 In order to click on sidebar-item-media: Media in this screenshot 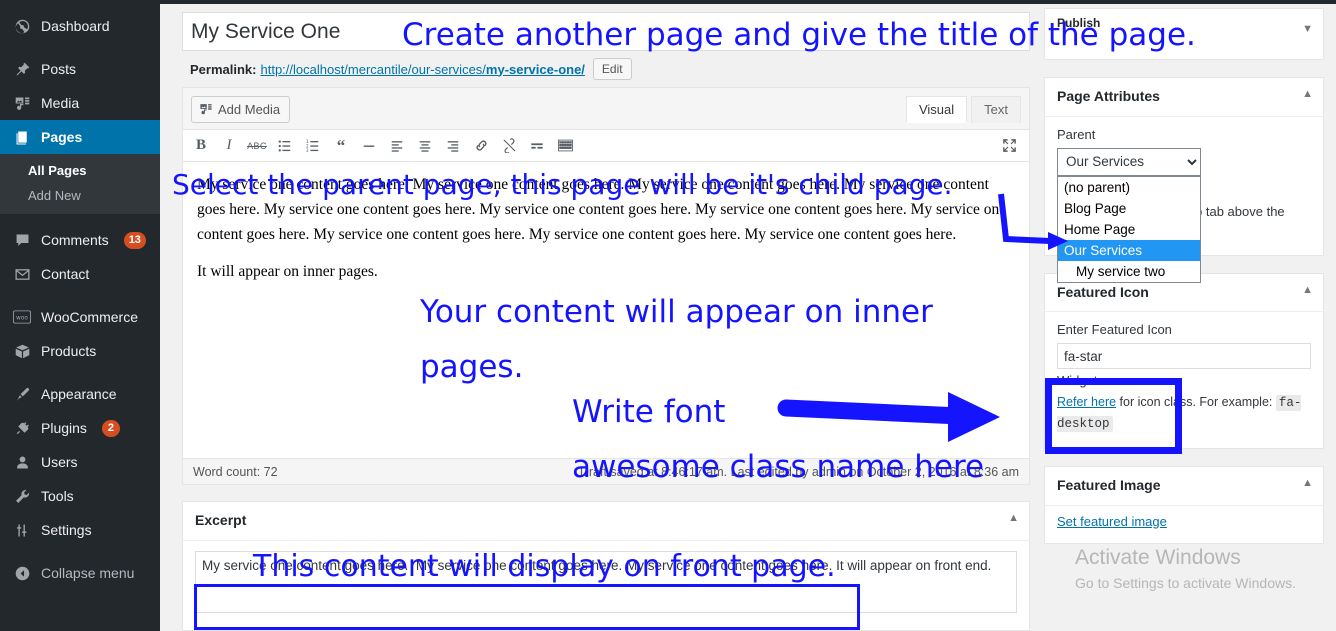, I will do `click(80, 103)`.